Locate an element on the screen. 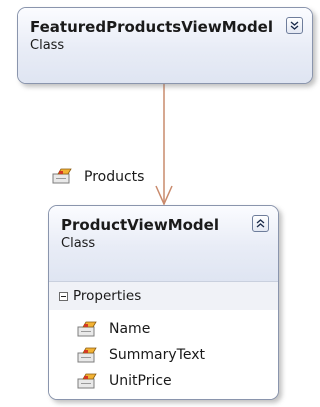  association-label: Products is located at coordinates (98, 176).